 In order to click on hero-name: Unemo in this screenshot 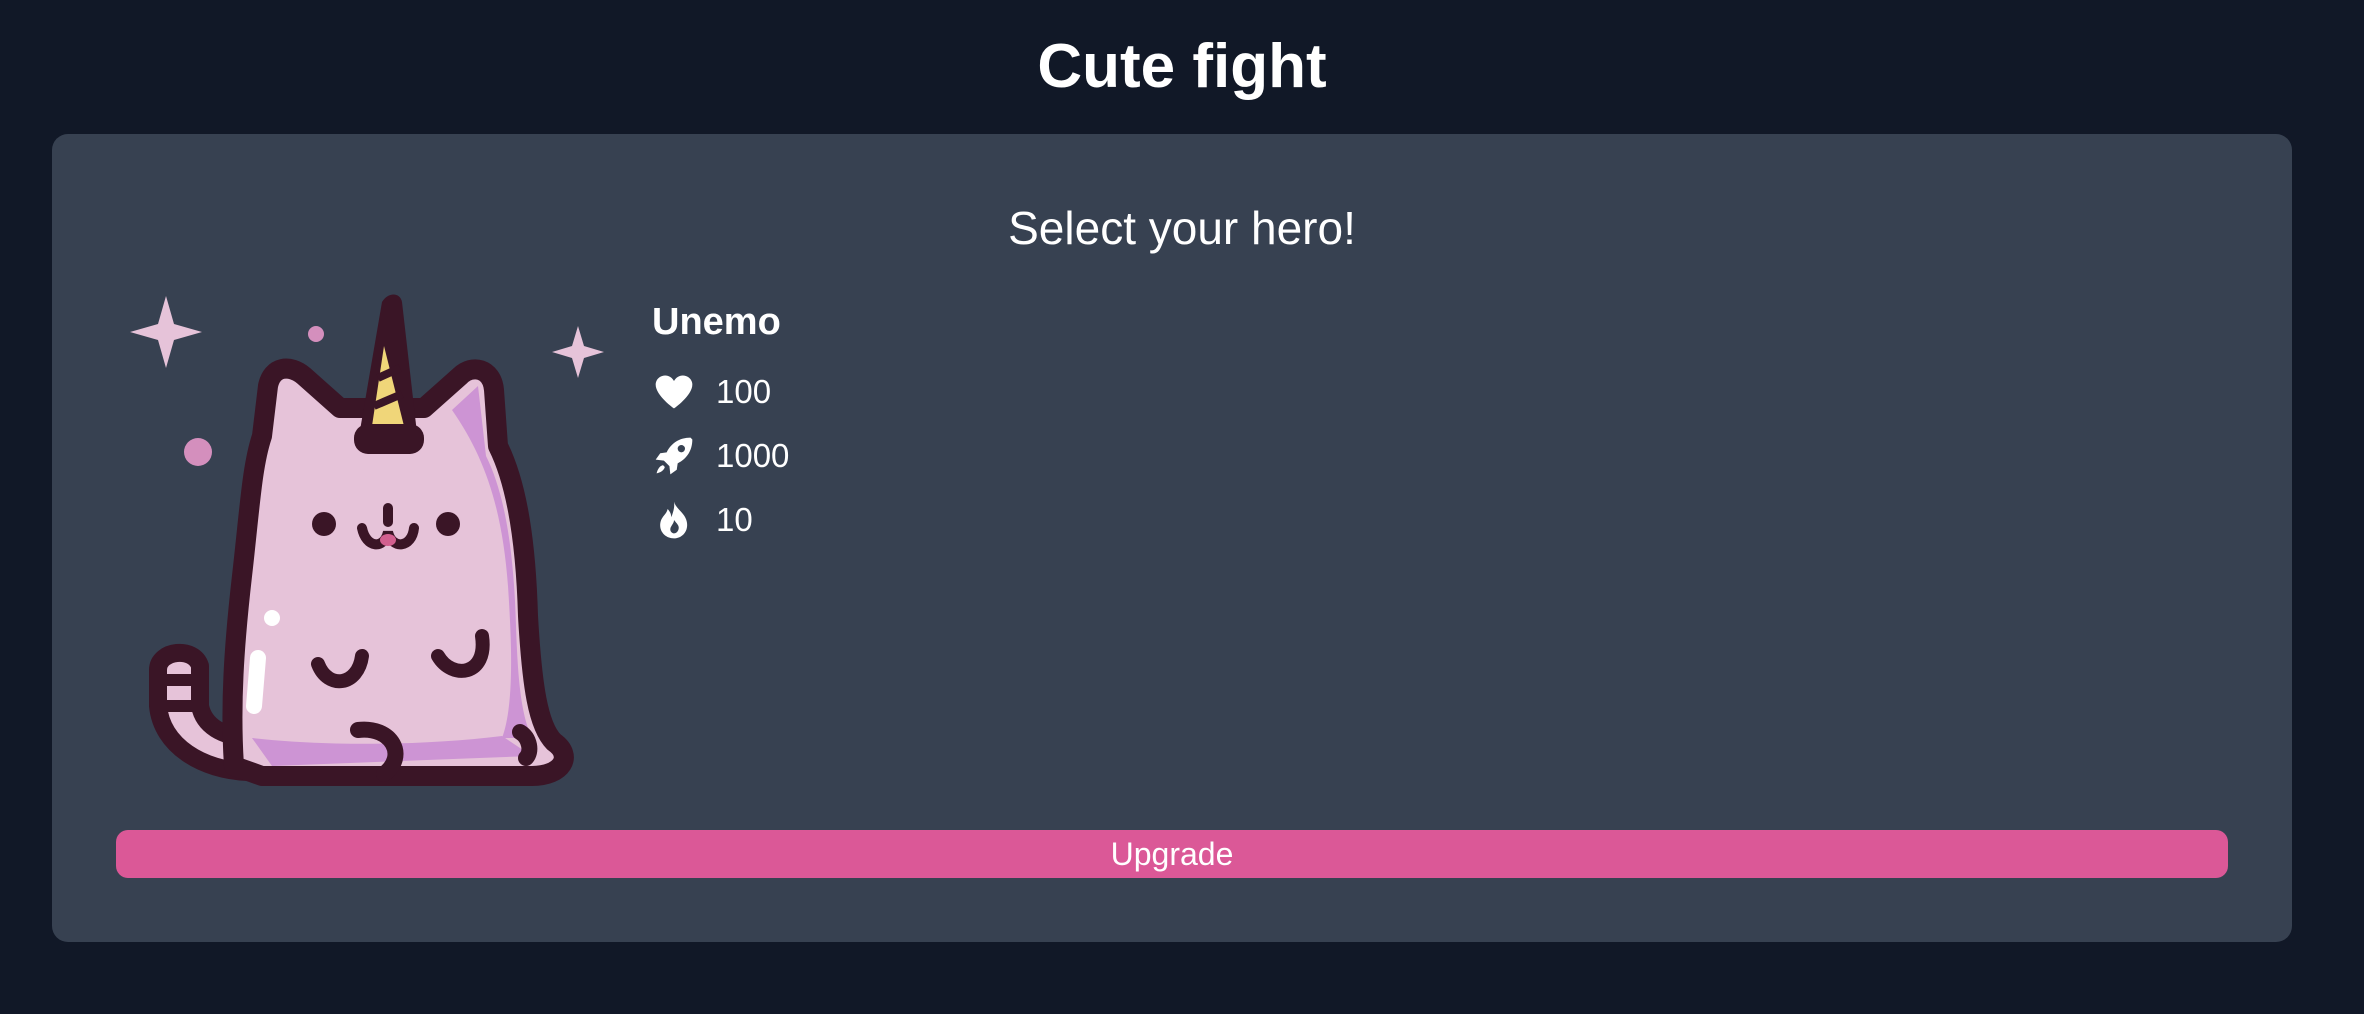, I will do `click(716, 322)`.